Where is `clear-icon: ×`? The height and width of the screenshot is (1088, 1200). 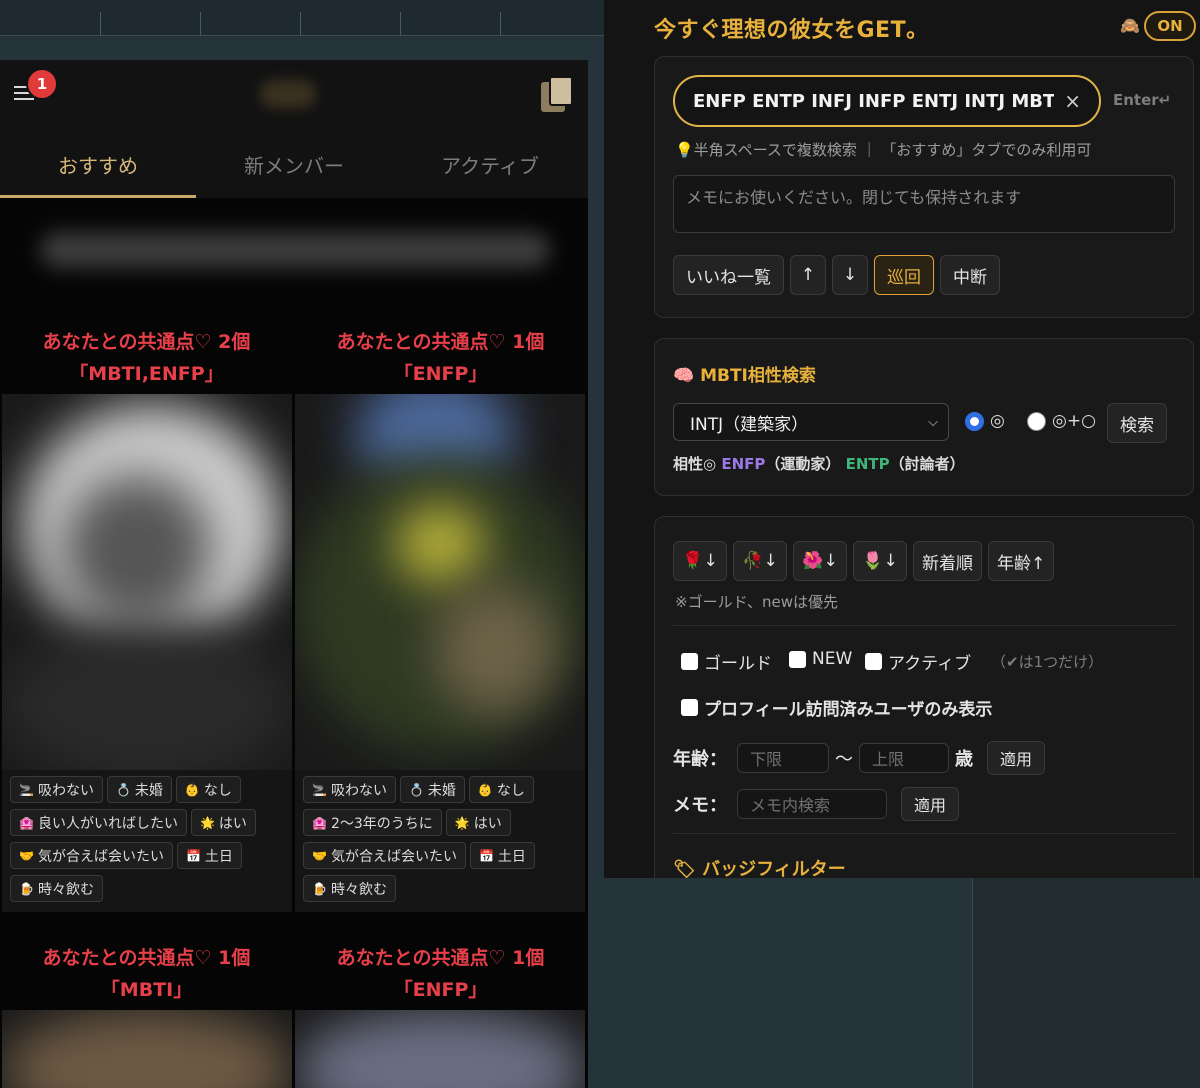
clear-icon: × is located at coordinates (1072, 101).